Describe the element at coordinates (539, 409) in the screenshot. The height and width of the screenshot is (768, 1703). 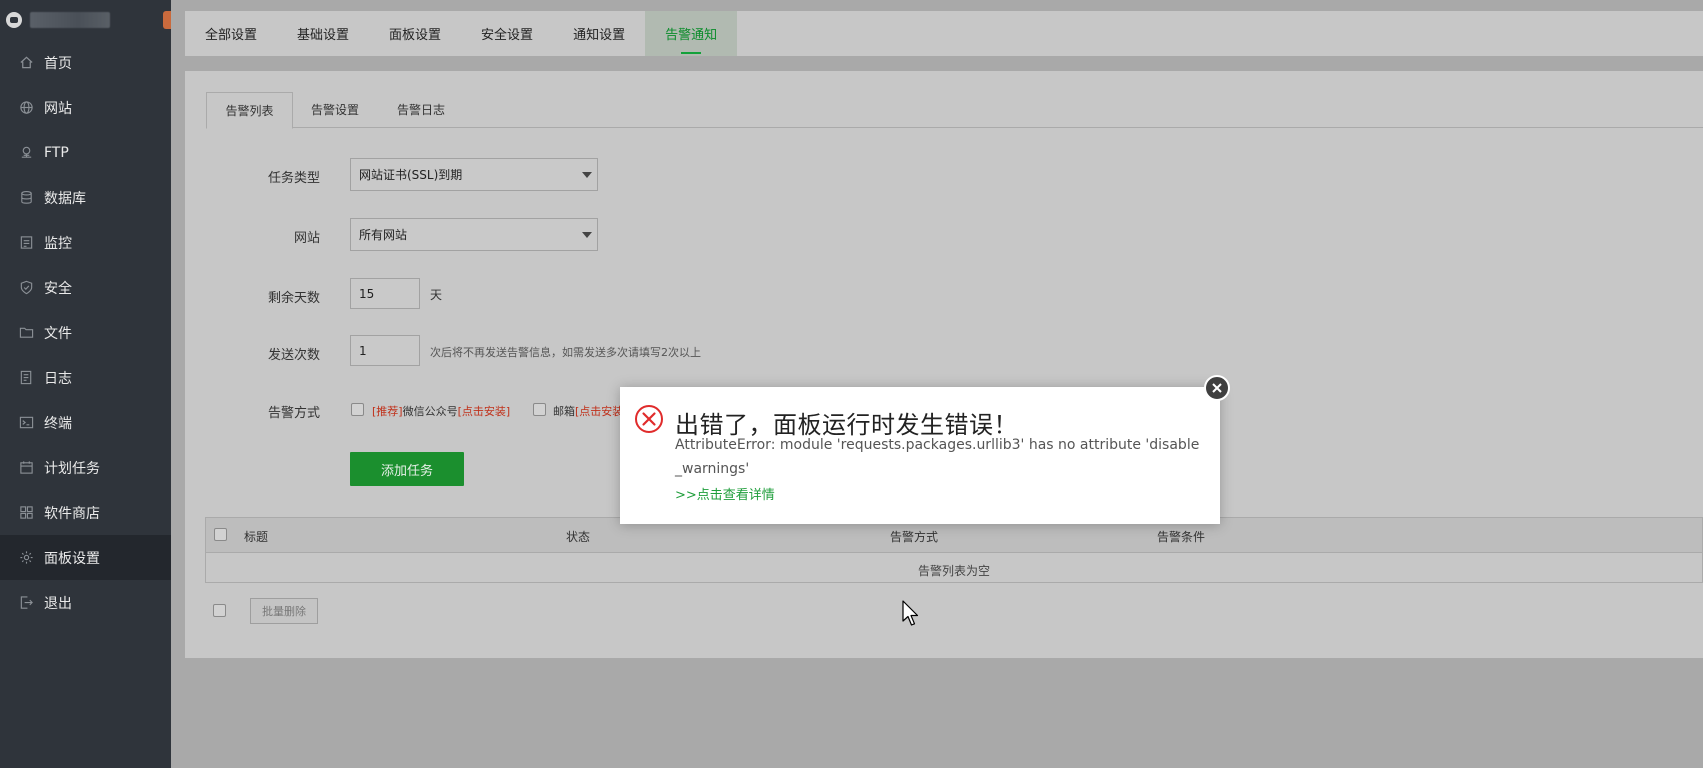
I see `email-checkbox` at that location.